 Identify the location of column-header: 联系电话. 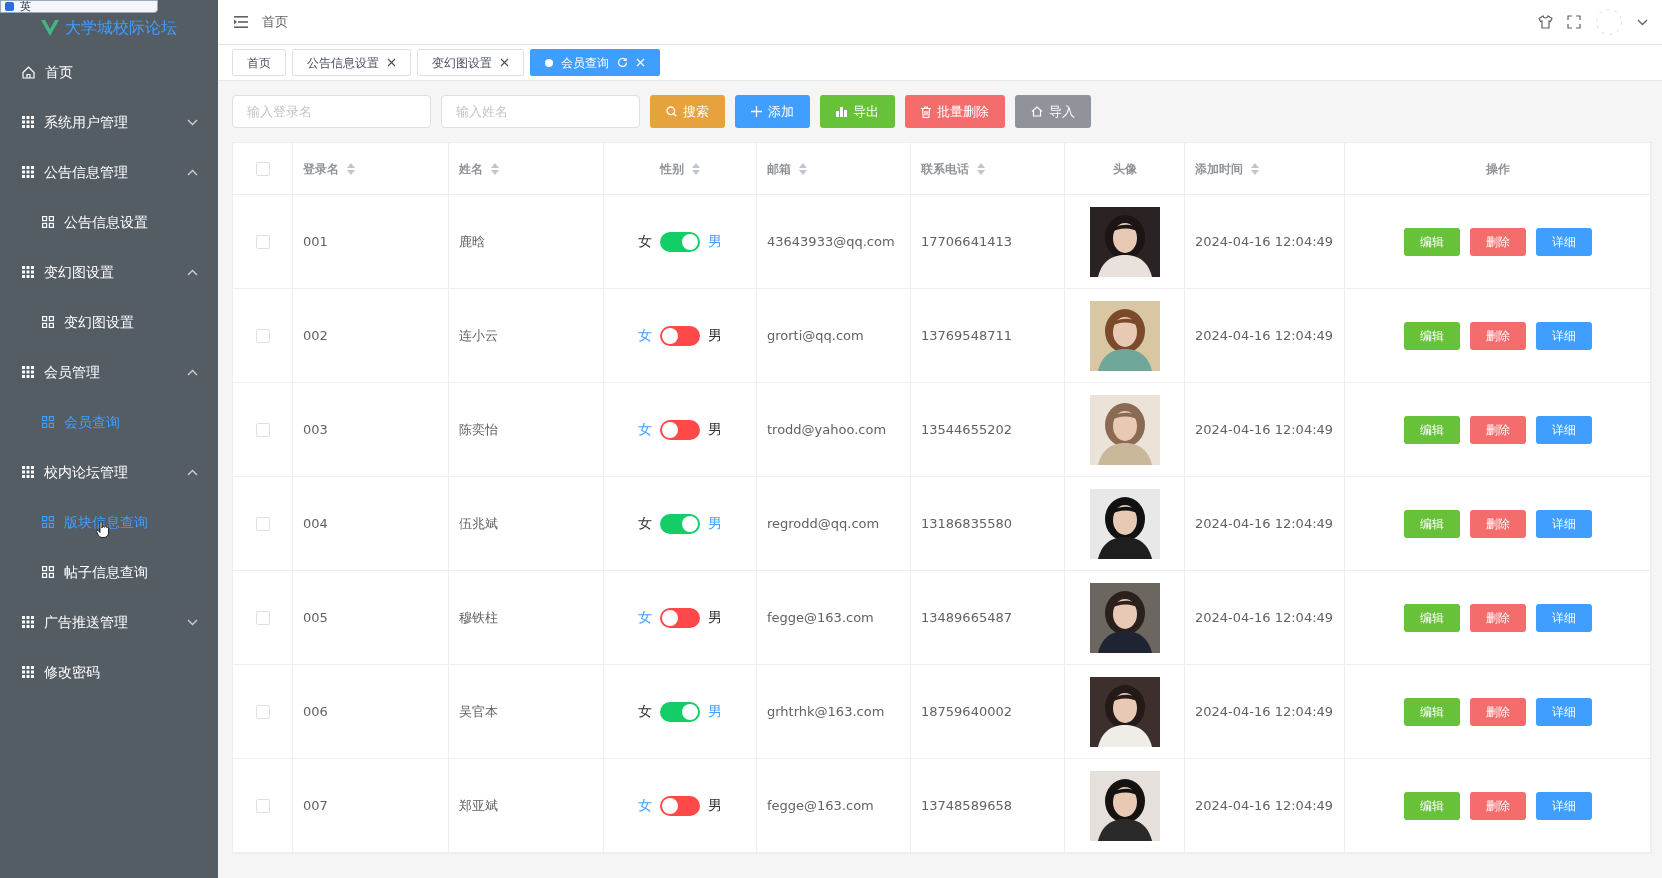
(945, 168).